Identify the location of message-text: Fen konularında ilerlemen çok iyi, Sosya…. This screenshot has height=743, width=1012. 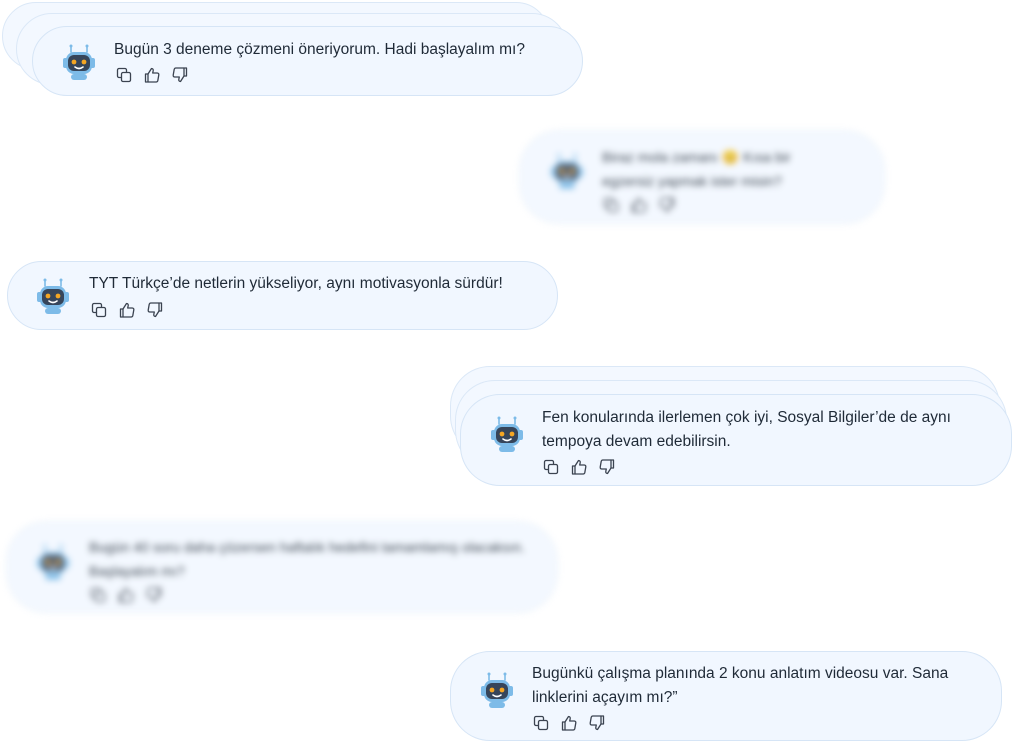
(746, 429).